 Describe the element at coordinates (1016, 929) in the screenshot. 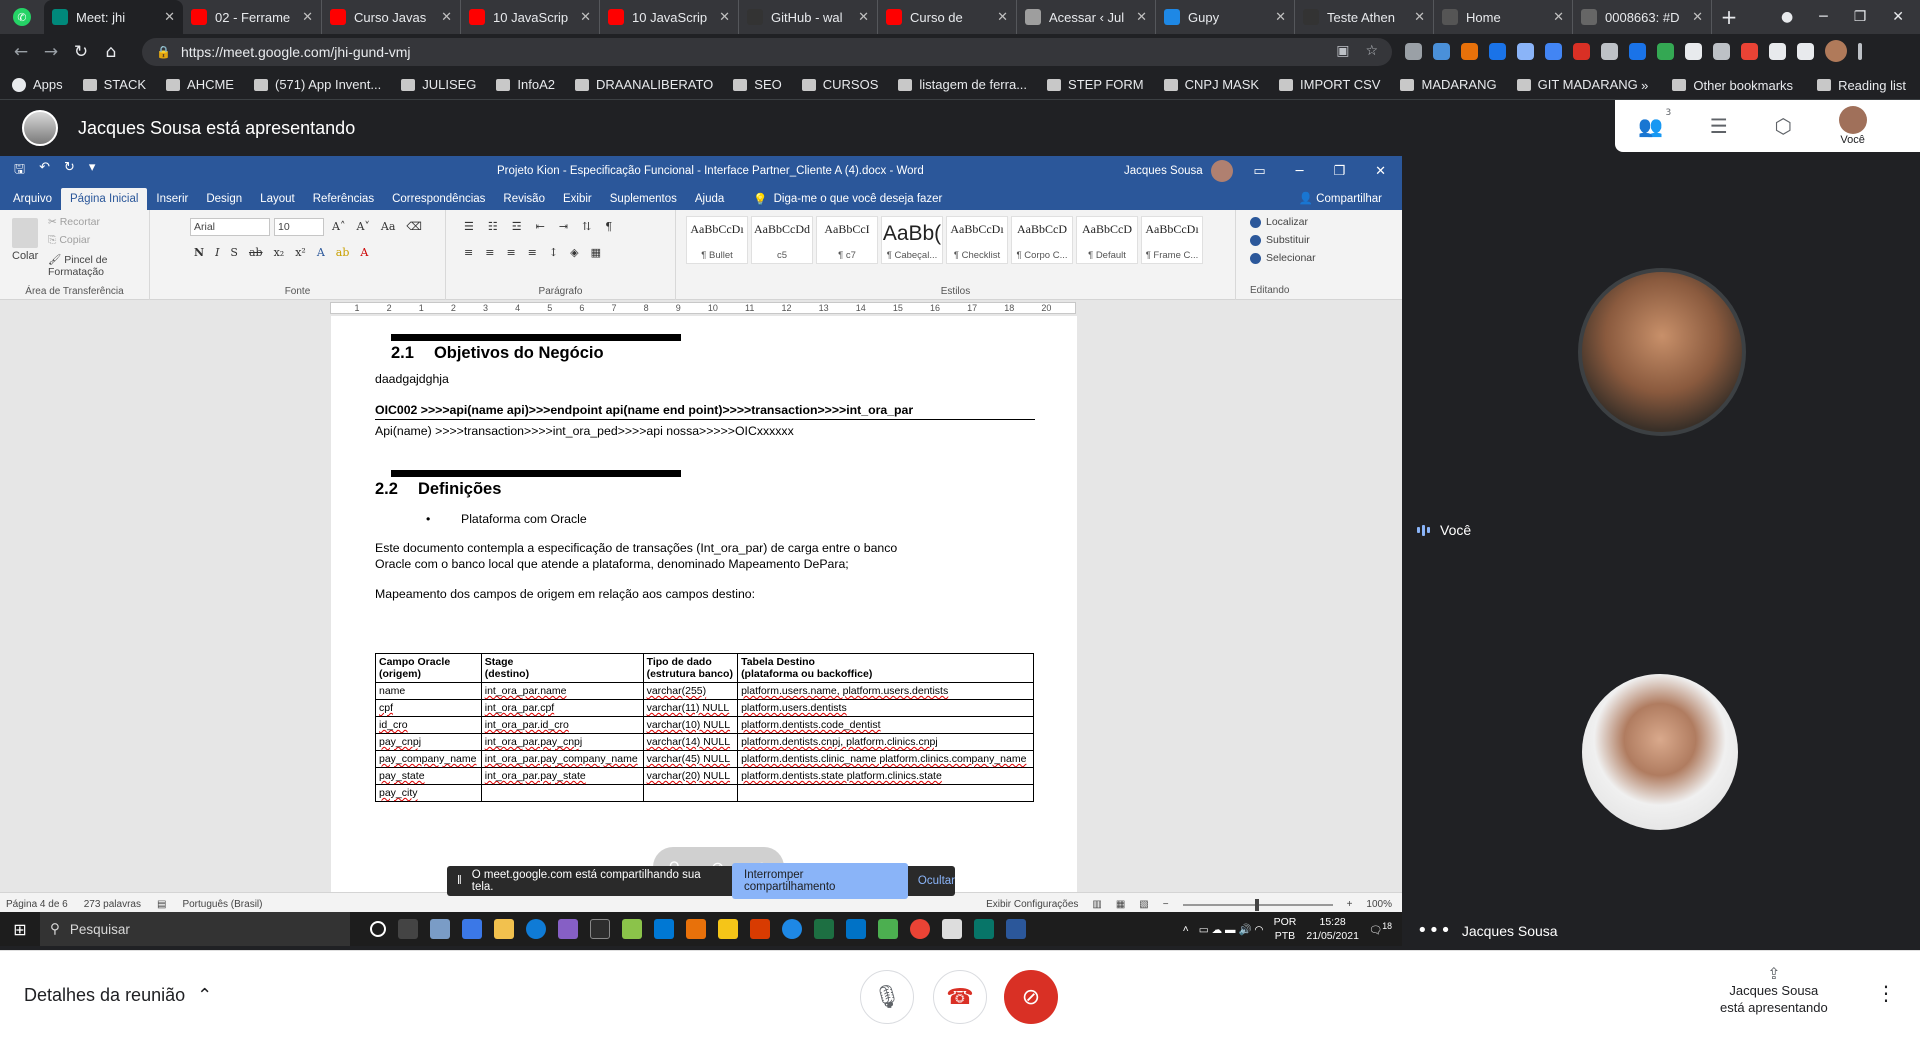

I see `word-icon` at that location.